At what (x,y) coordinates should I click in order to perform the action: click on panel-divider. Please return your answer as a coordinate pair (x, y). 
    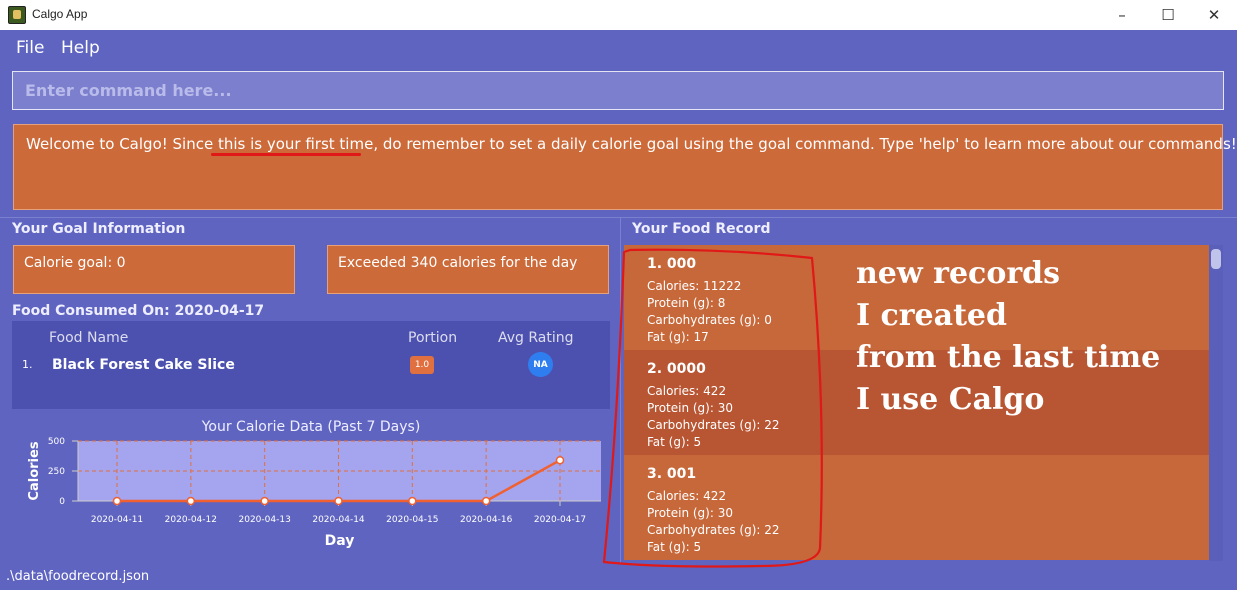
    Looking at the image, I should click on (620, 390).